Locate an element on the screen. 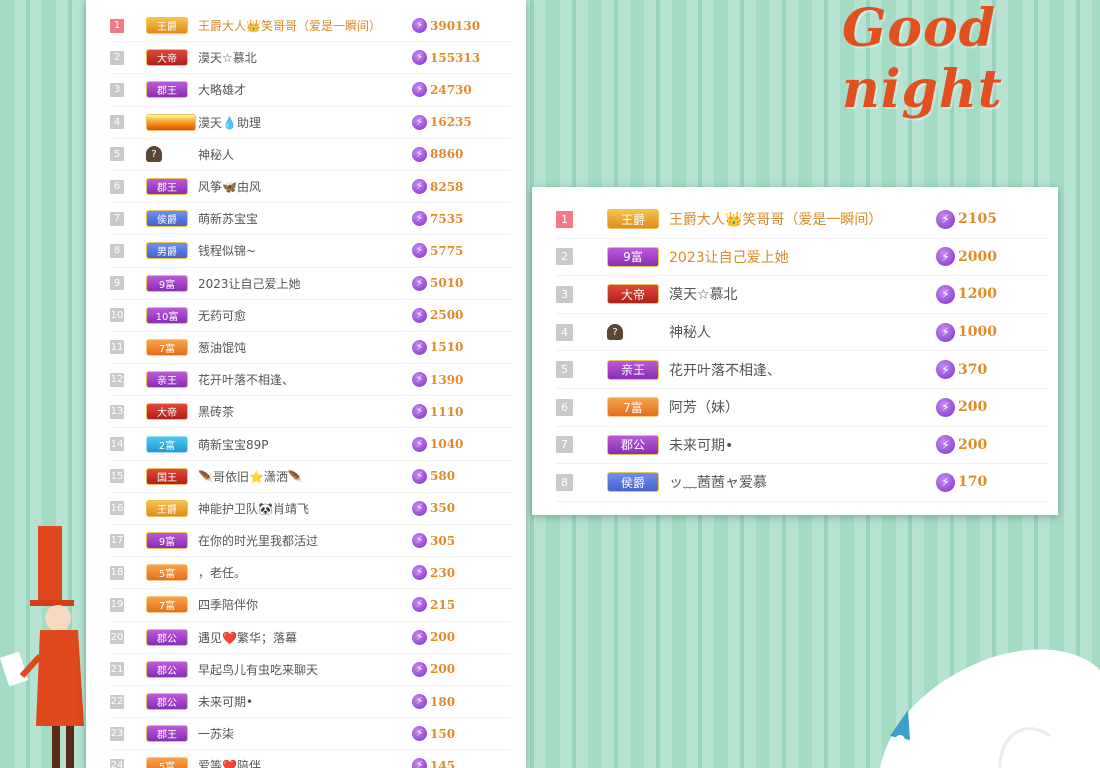  rank-number: 2 is located at coordinates (564, 257).